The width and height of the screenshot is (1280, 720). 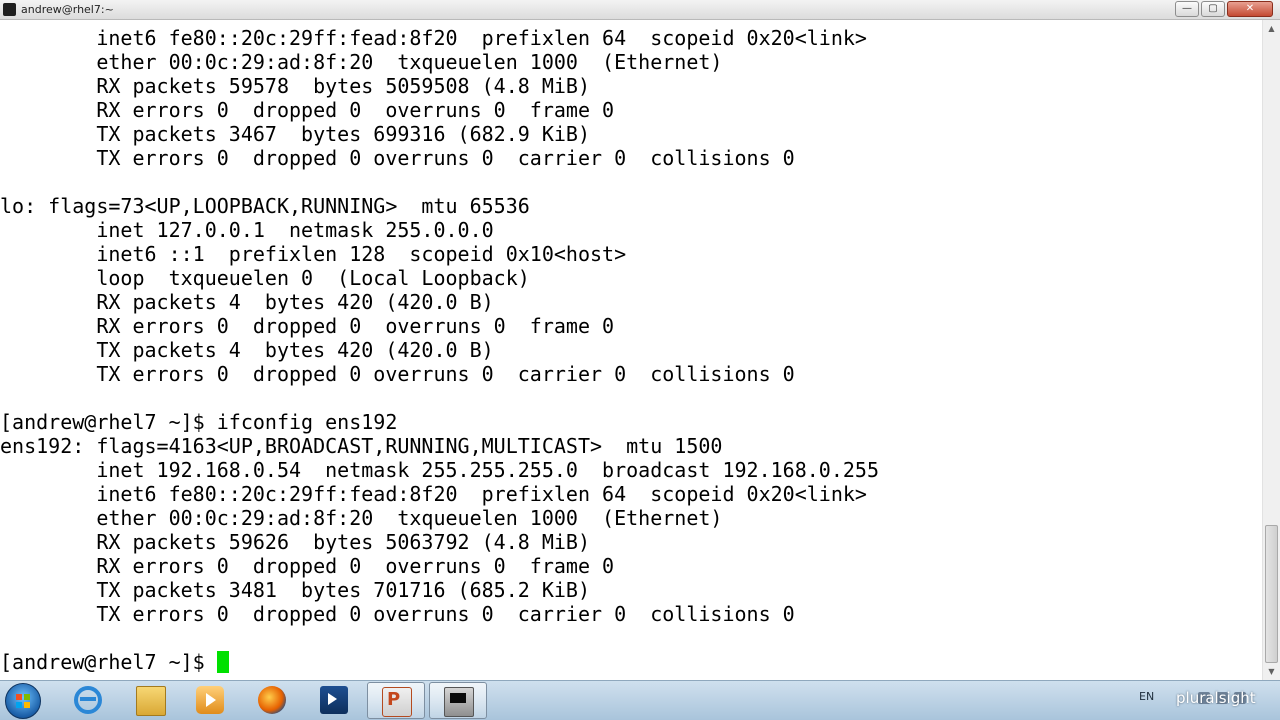 What do you see at coordinates (631, 662) in the screenshot?
I see `terminal-prompt-line: [andrew@rhel7 ~]$` at bounding box center [631, 662].